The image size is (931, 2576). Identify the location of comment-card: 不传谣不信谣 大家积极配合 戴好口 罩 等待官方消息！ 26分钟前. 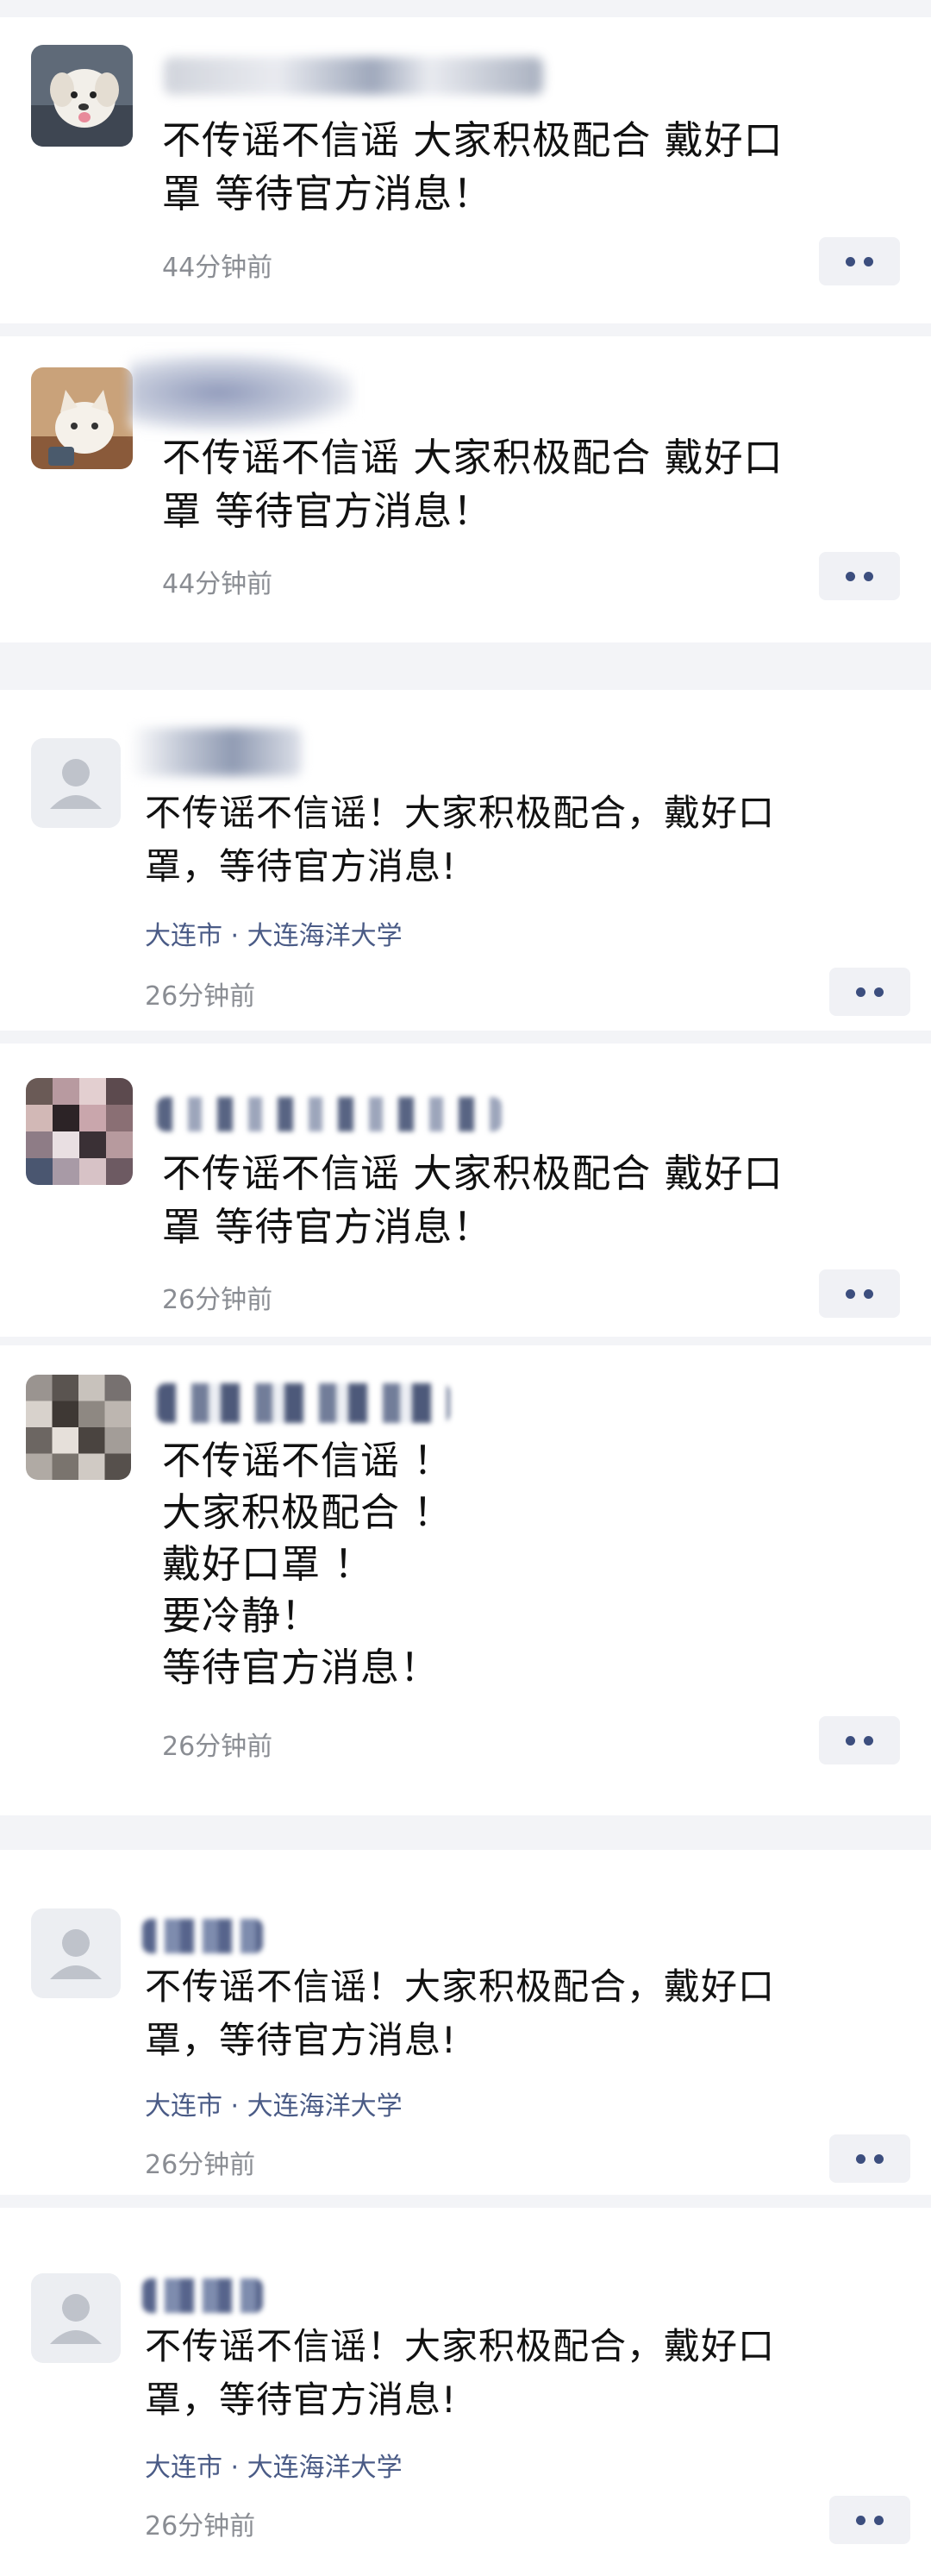
(465, 1190).